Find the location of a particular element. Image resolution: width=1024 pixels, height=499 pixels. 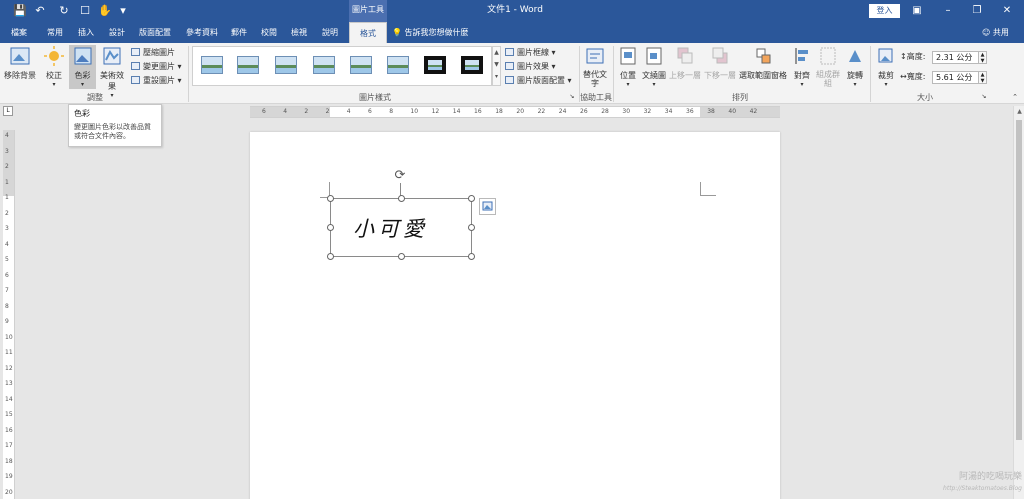

compress-pictures-button: 壓縮圖片 is located at coordinates (153, 53).